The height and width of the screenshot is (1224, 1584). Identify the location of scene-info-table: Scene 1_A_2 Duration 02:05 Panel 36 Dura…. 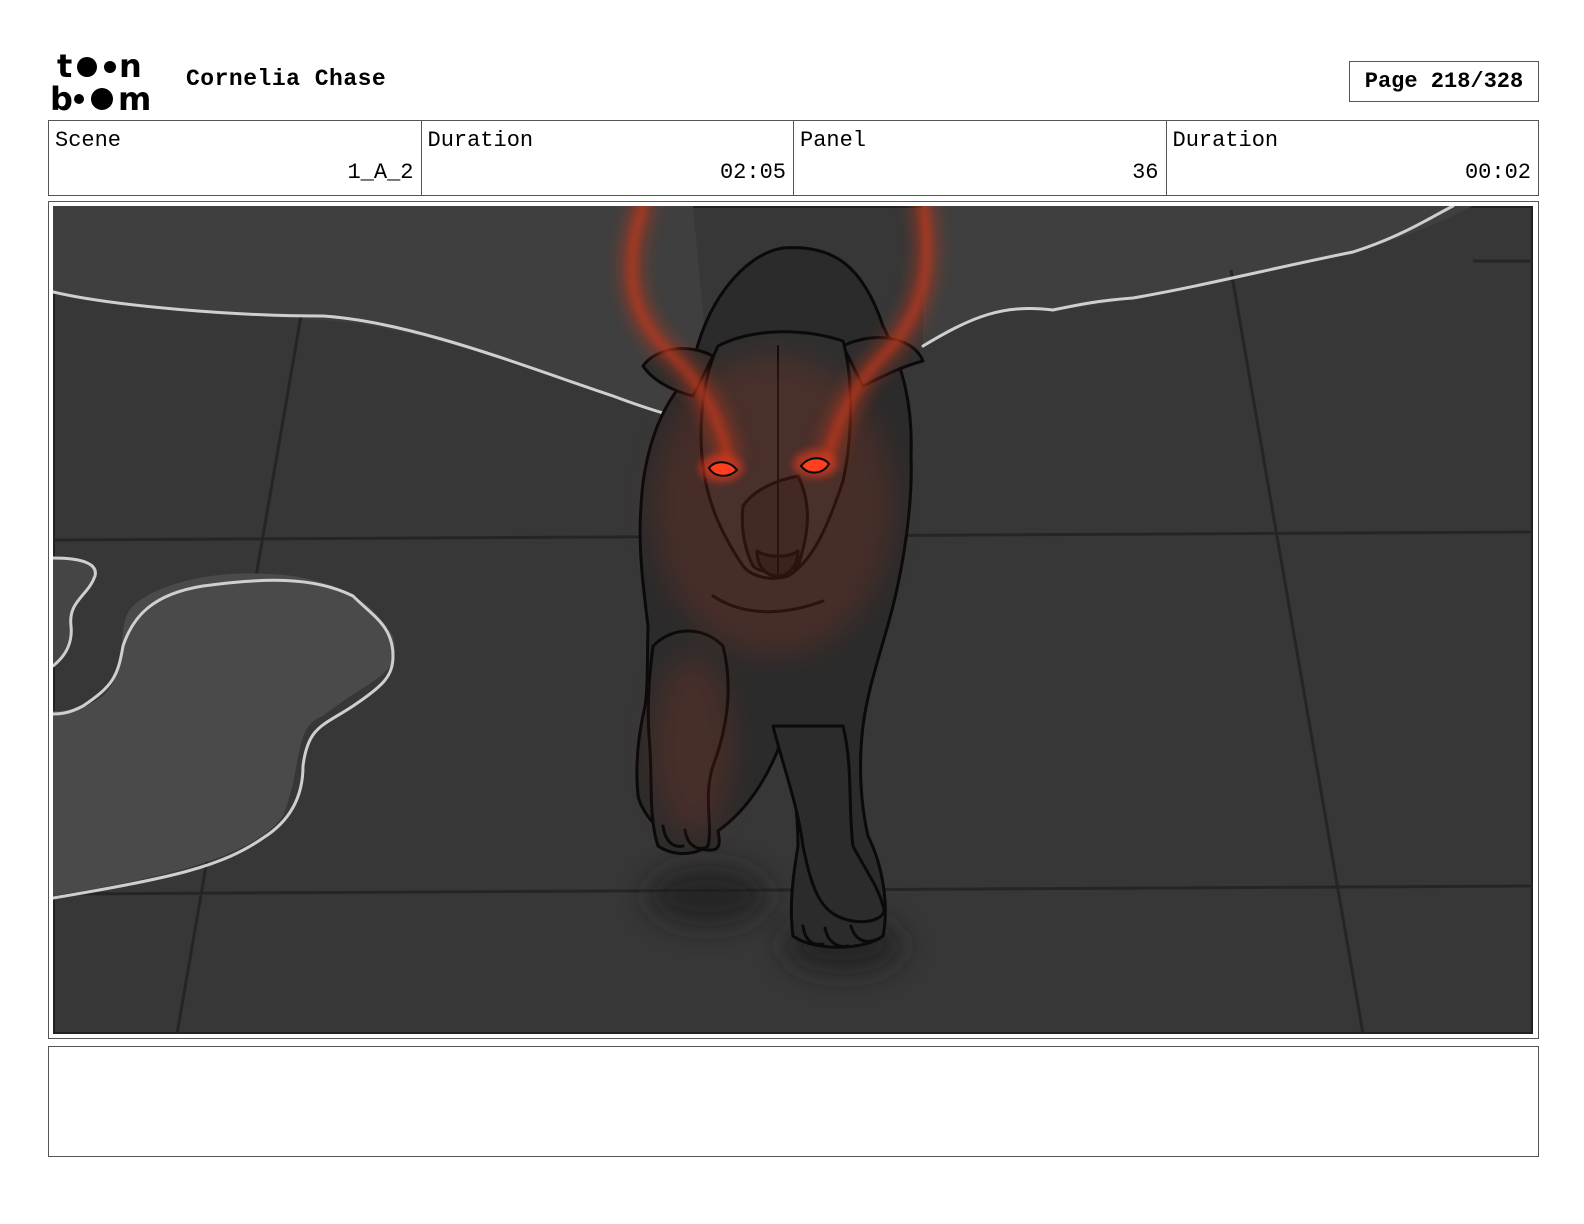
(793, 158).